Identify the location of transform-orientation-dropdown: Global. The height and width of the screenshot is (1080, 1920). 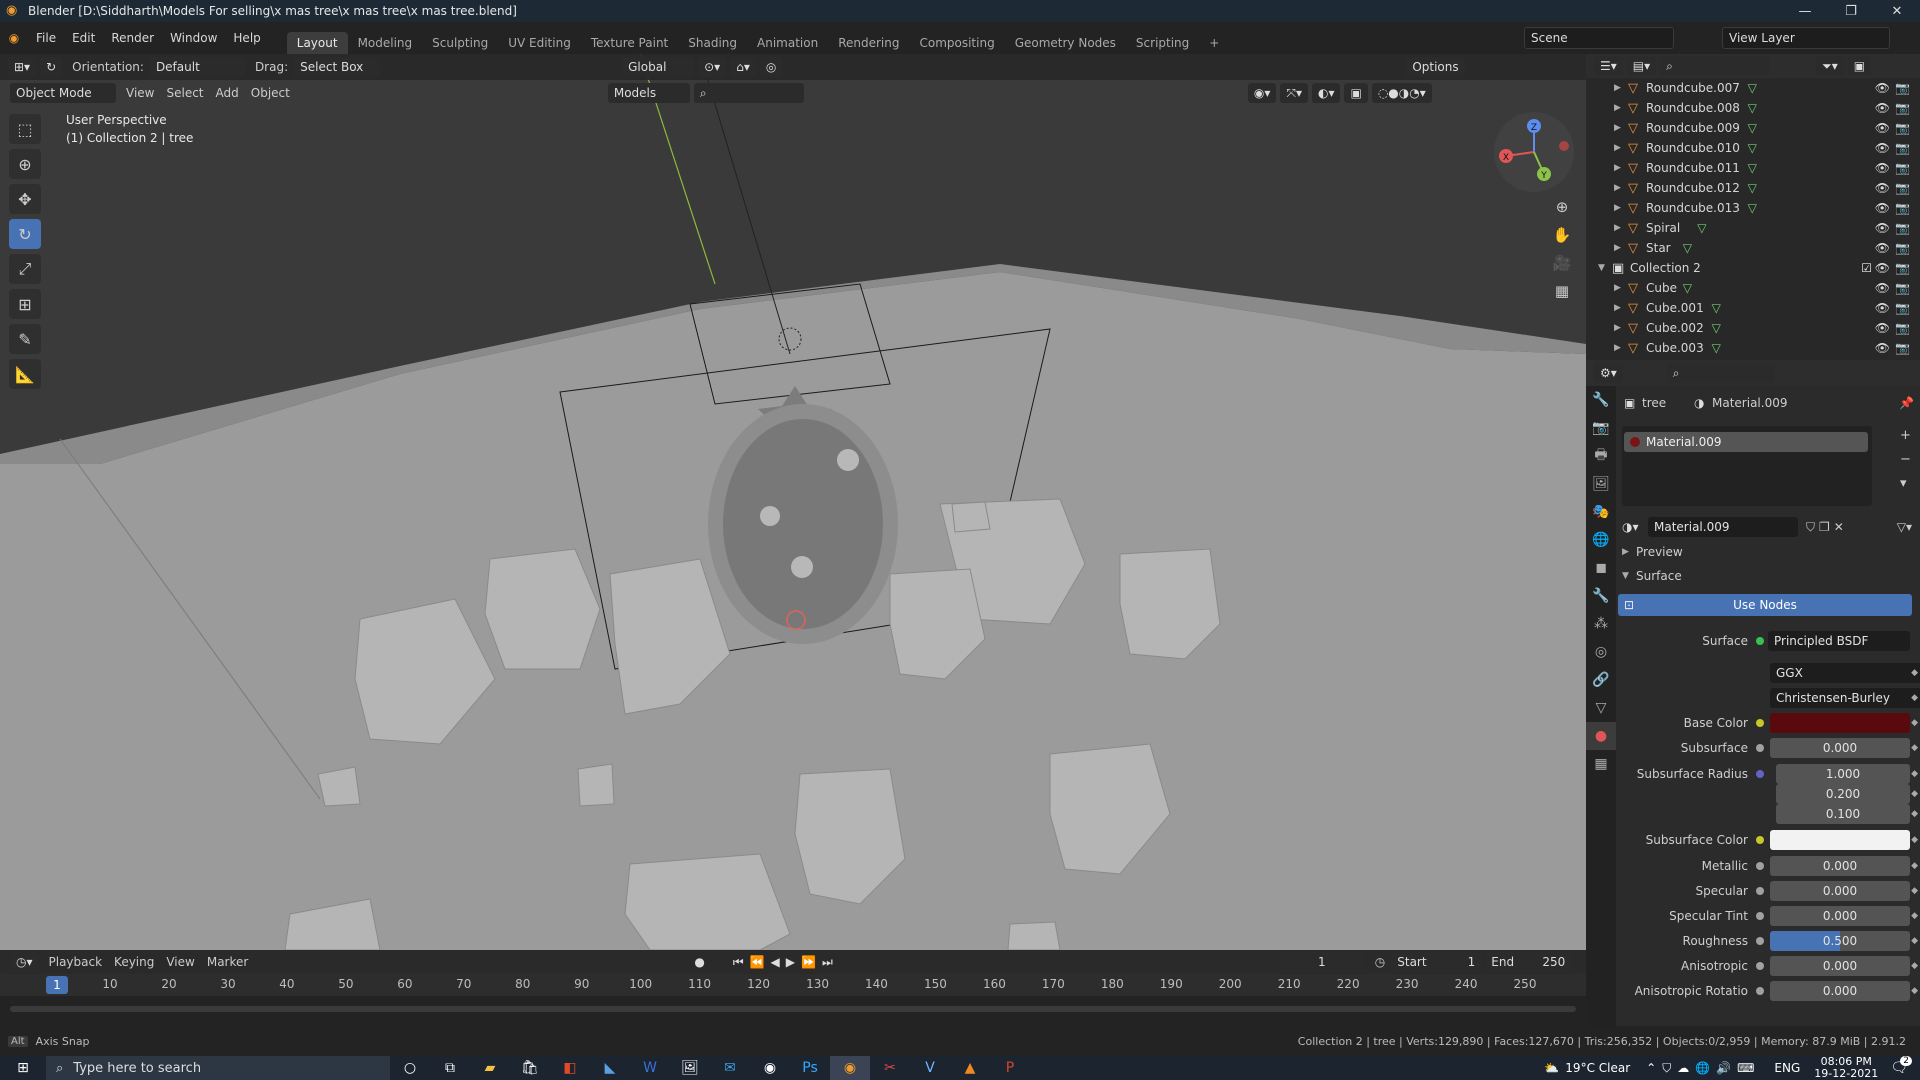
(658, 67).